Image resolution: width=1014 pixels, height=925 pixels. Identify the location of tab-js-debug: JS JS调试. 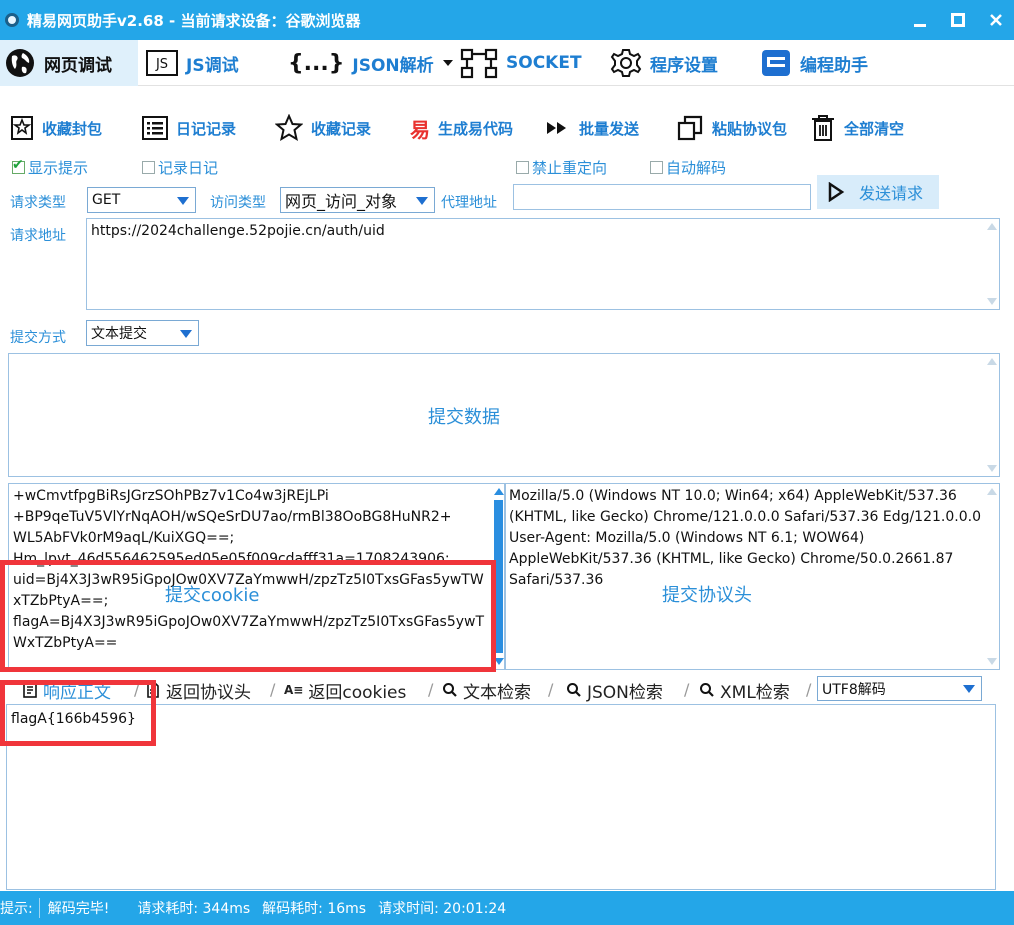
(192, 63).